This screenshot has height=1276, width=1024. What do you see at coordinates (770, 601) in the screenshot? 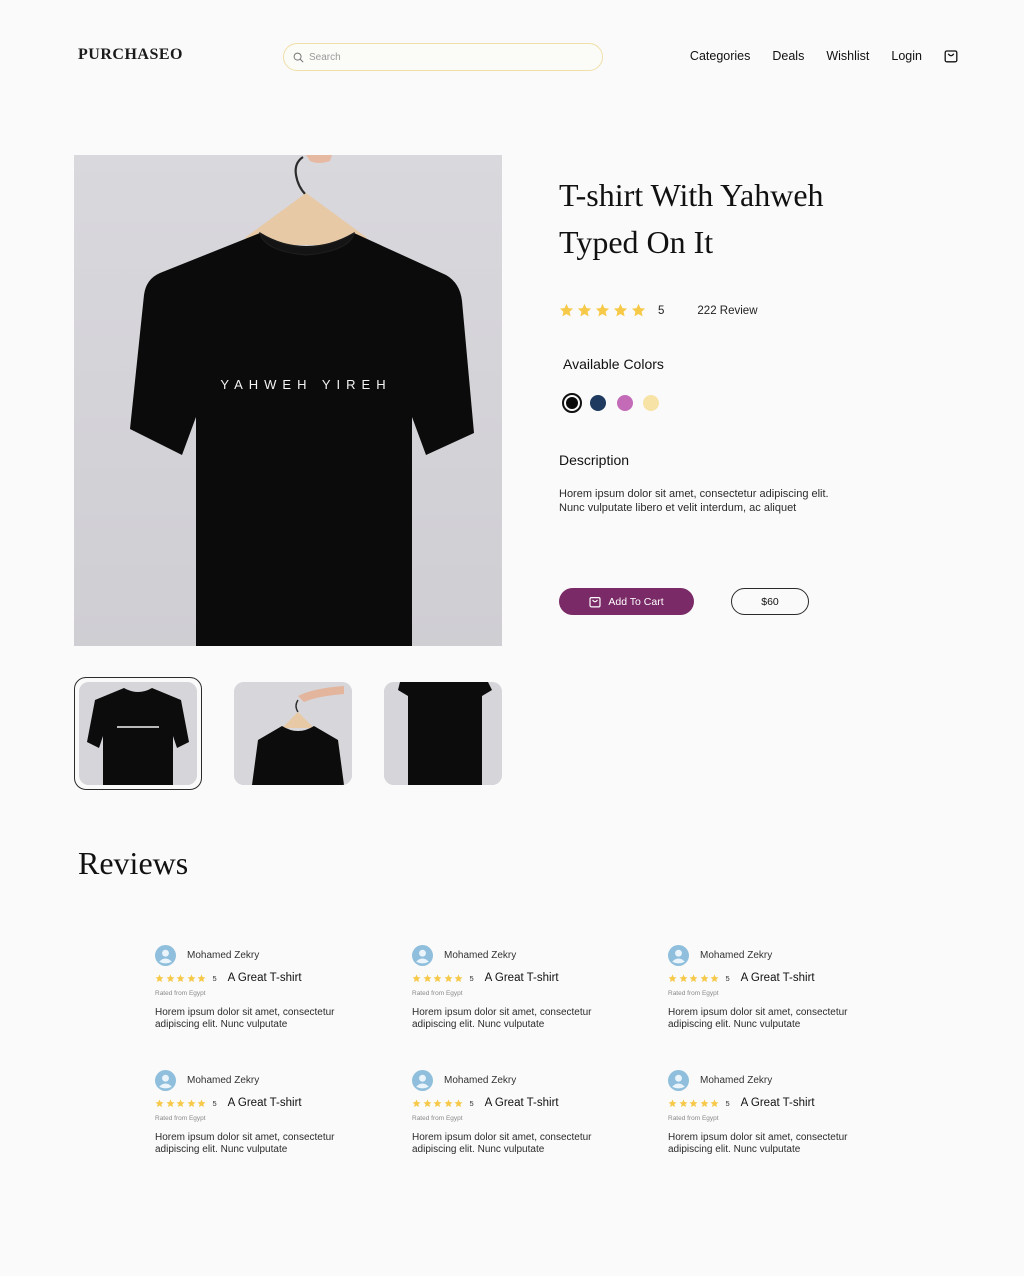
I see `price-tag: $60` at bounding box center [770, 601].